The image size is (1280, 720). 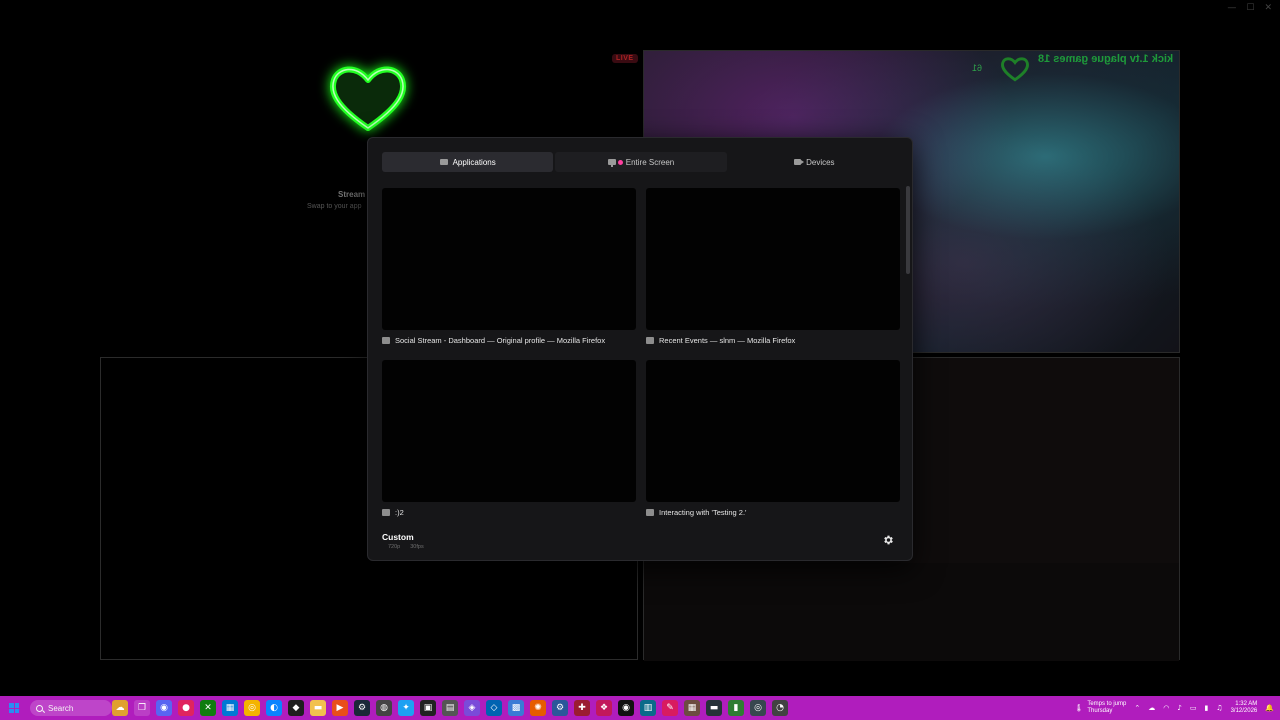 What do you see at coordinates (516, 708) in the screenshot?
I see `app-grid-icon: ▩` at bounding box center [516, 708].